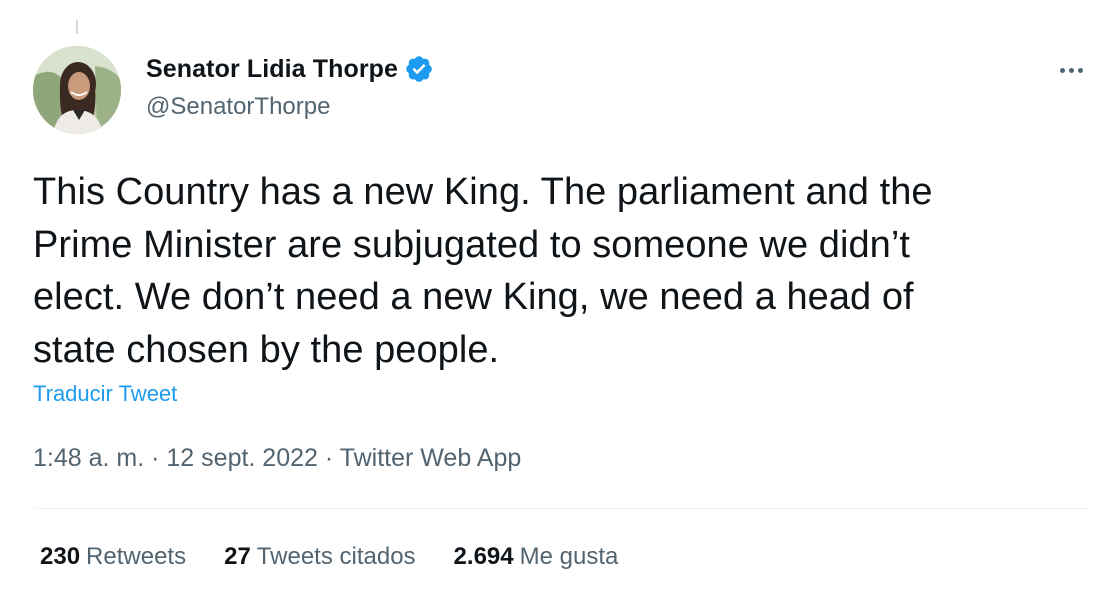 The height and width of the screenshot is (606, 1120). I want to click on author-display-name: Senator Lidia Thorpe, so click(272, 69).